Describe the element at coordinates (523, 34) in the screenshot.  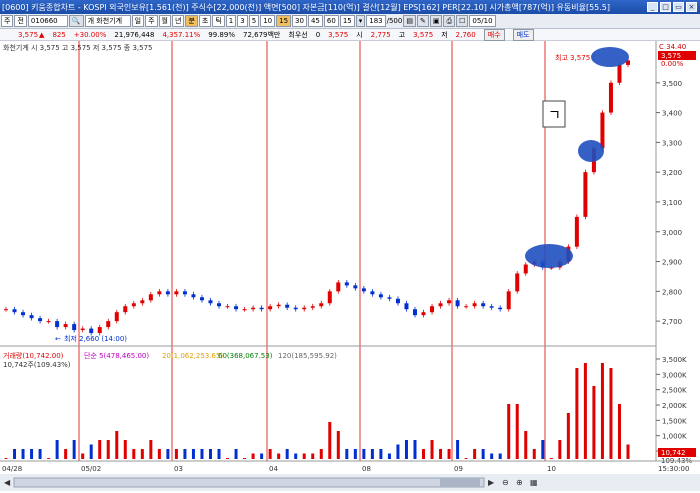
I see `sell-button: 매도` at that location.